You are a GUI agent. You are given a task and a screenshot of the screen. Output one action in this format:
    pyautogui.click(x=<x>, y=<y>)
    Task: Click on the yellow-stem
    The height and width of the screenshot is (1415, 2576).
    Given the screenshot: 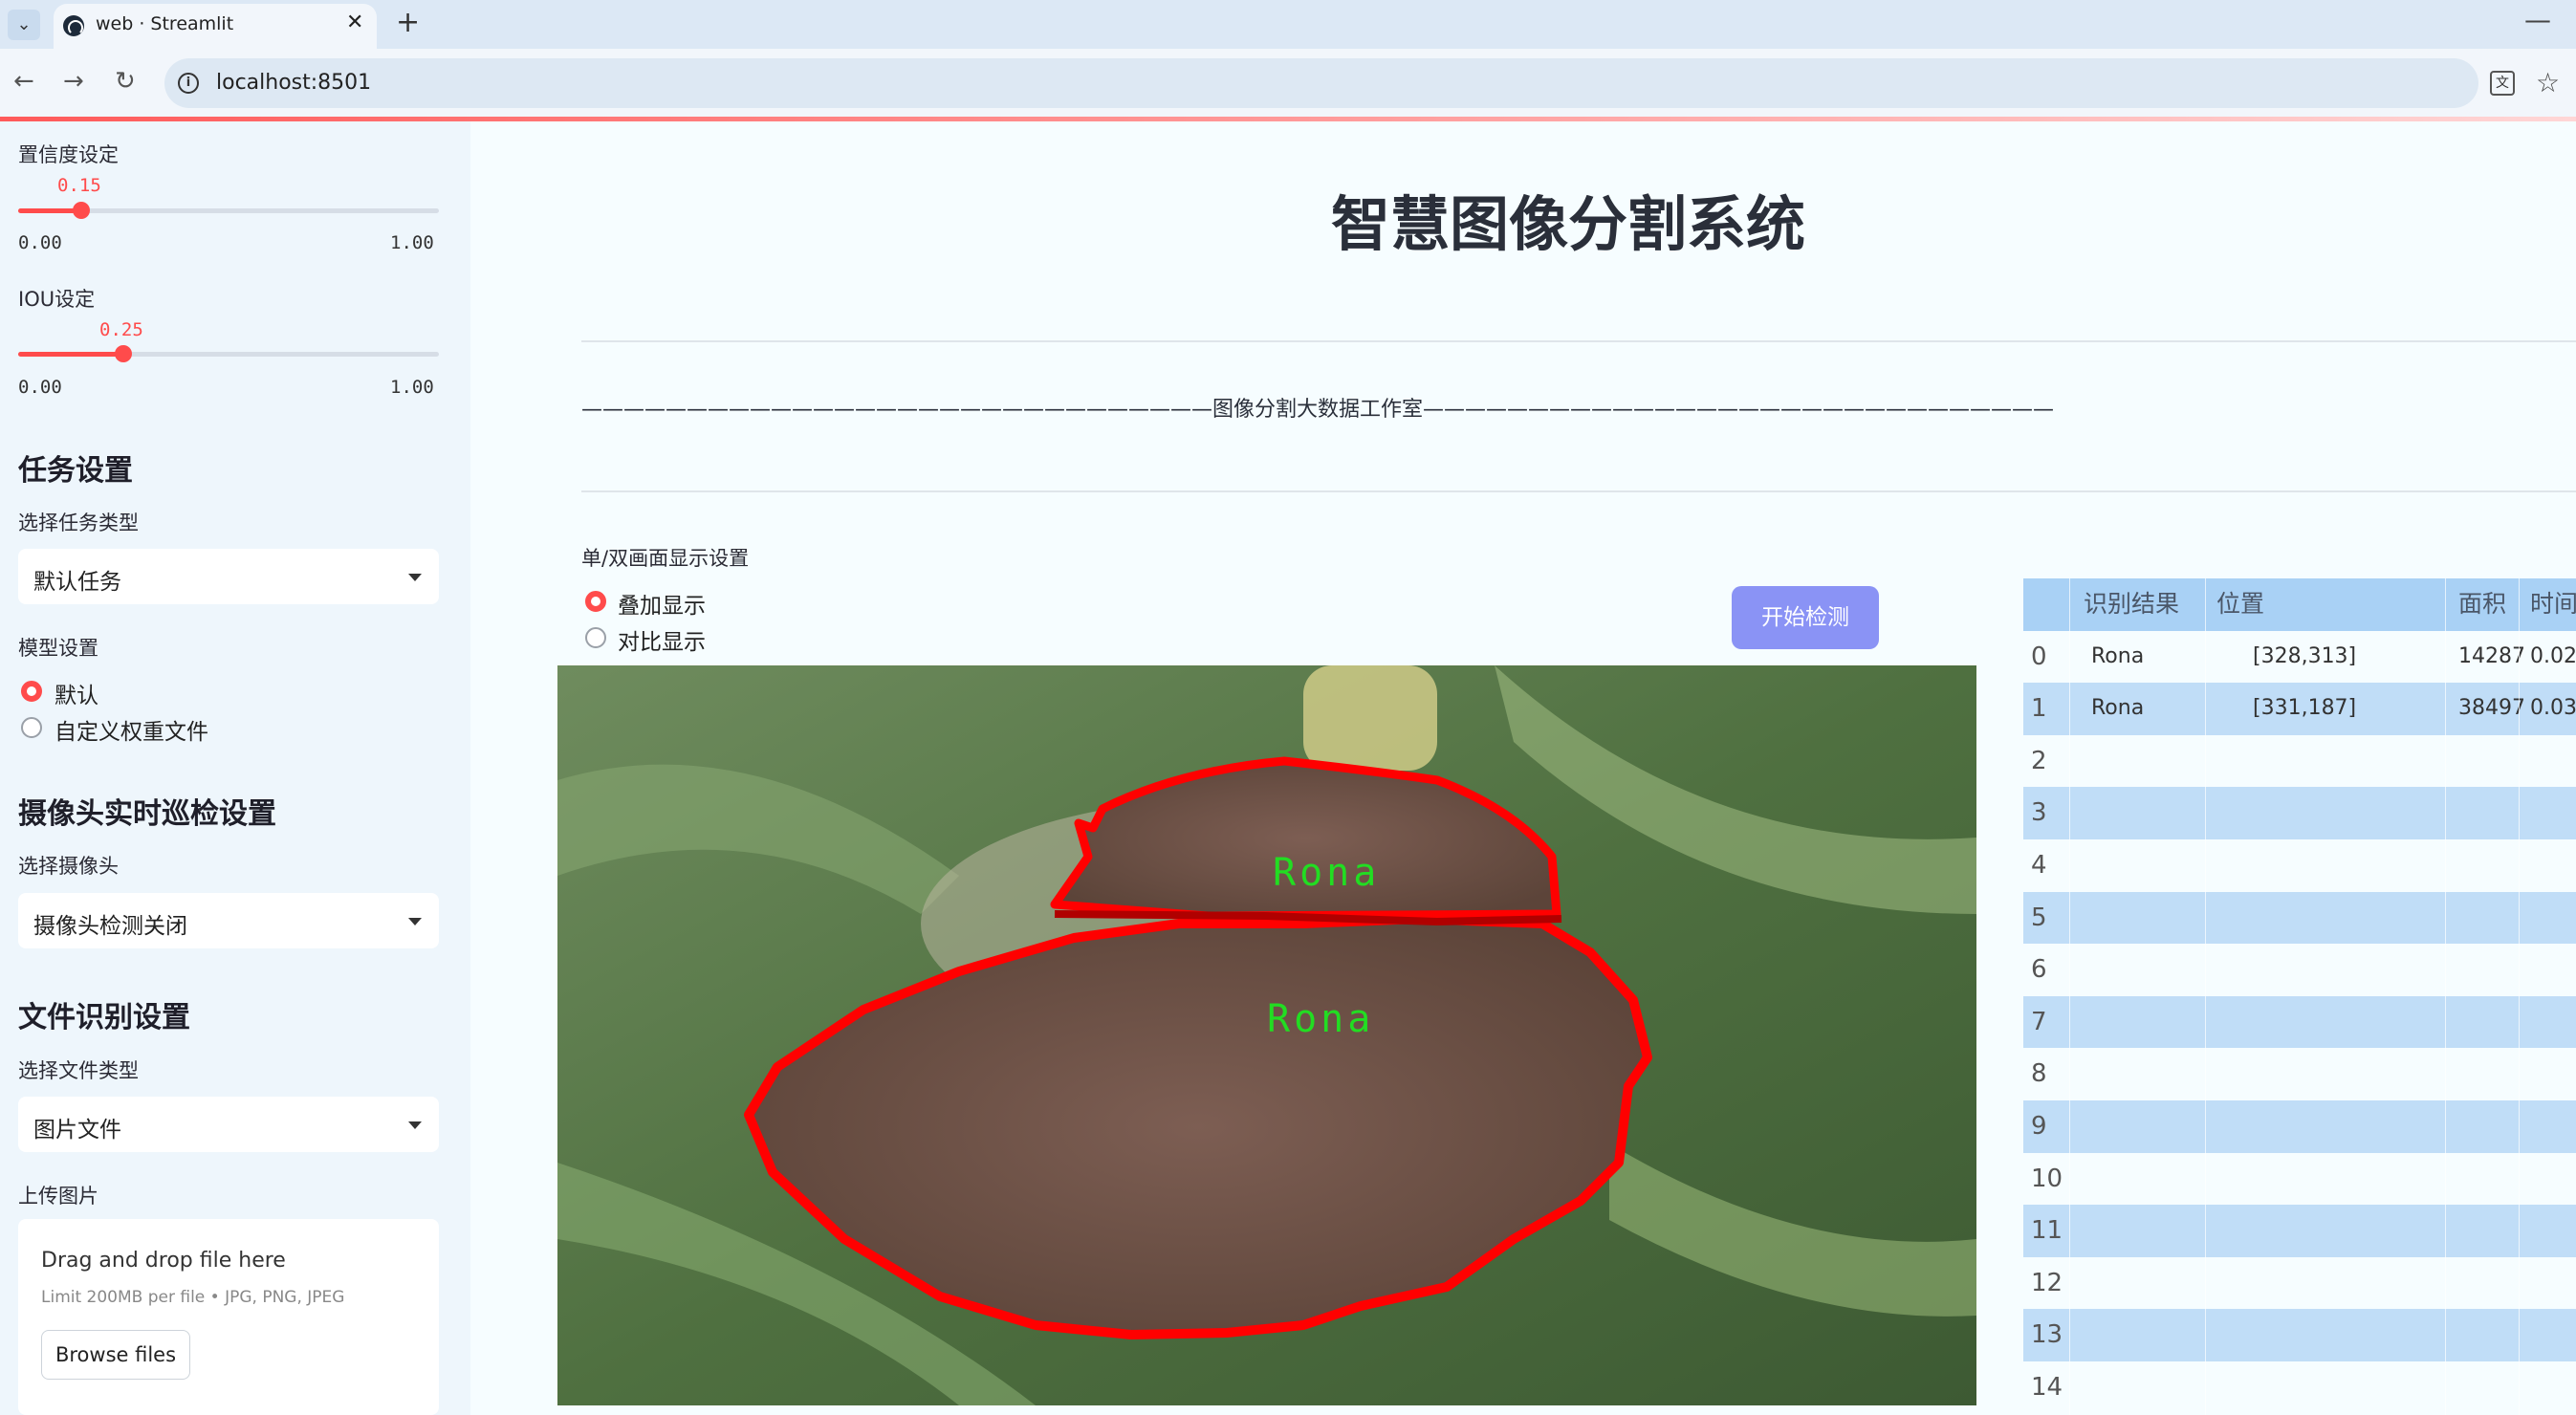 What is the action you would take?
    pyautogui.click(x=1370, y=718)
    